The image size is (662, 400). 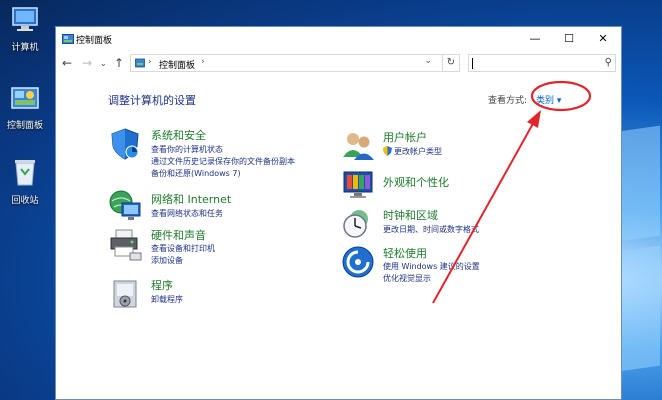 I want to click on category-link: 优化视觉显示, so click(x=407, y=278).